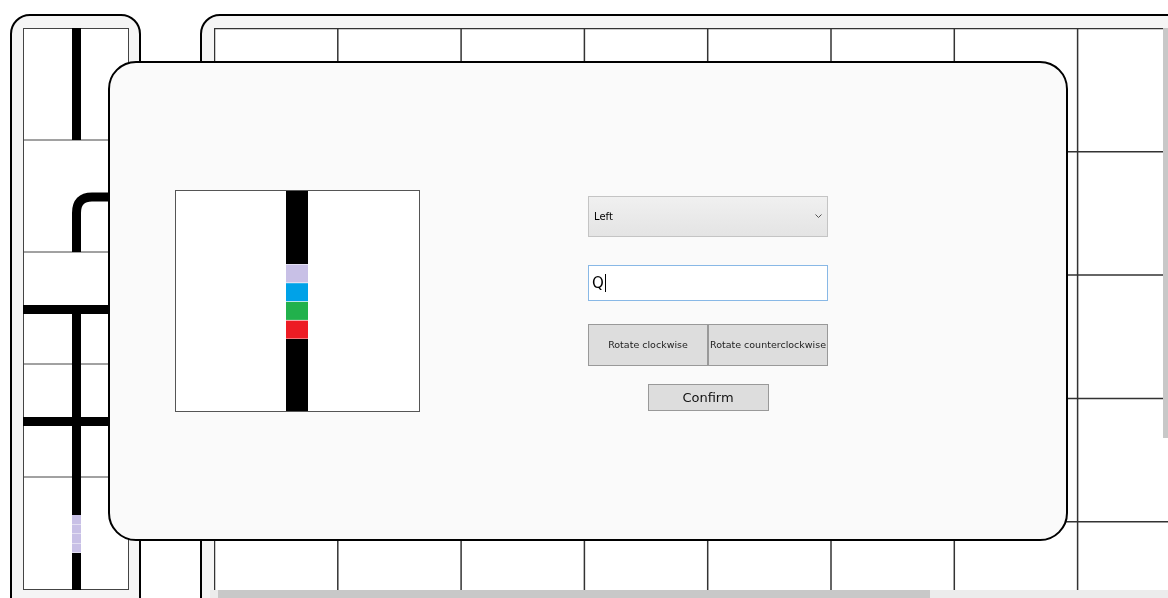 The height and width of the screenshot is (598, 1168). What do you see at coordinates (1165, 233) in the screenshot?
I see `vertical-scrollbar` at bounding box center [1165, 233].